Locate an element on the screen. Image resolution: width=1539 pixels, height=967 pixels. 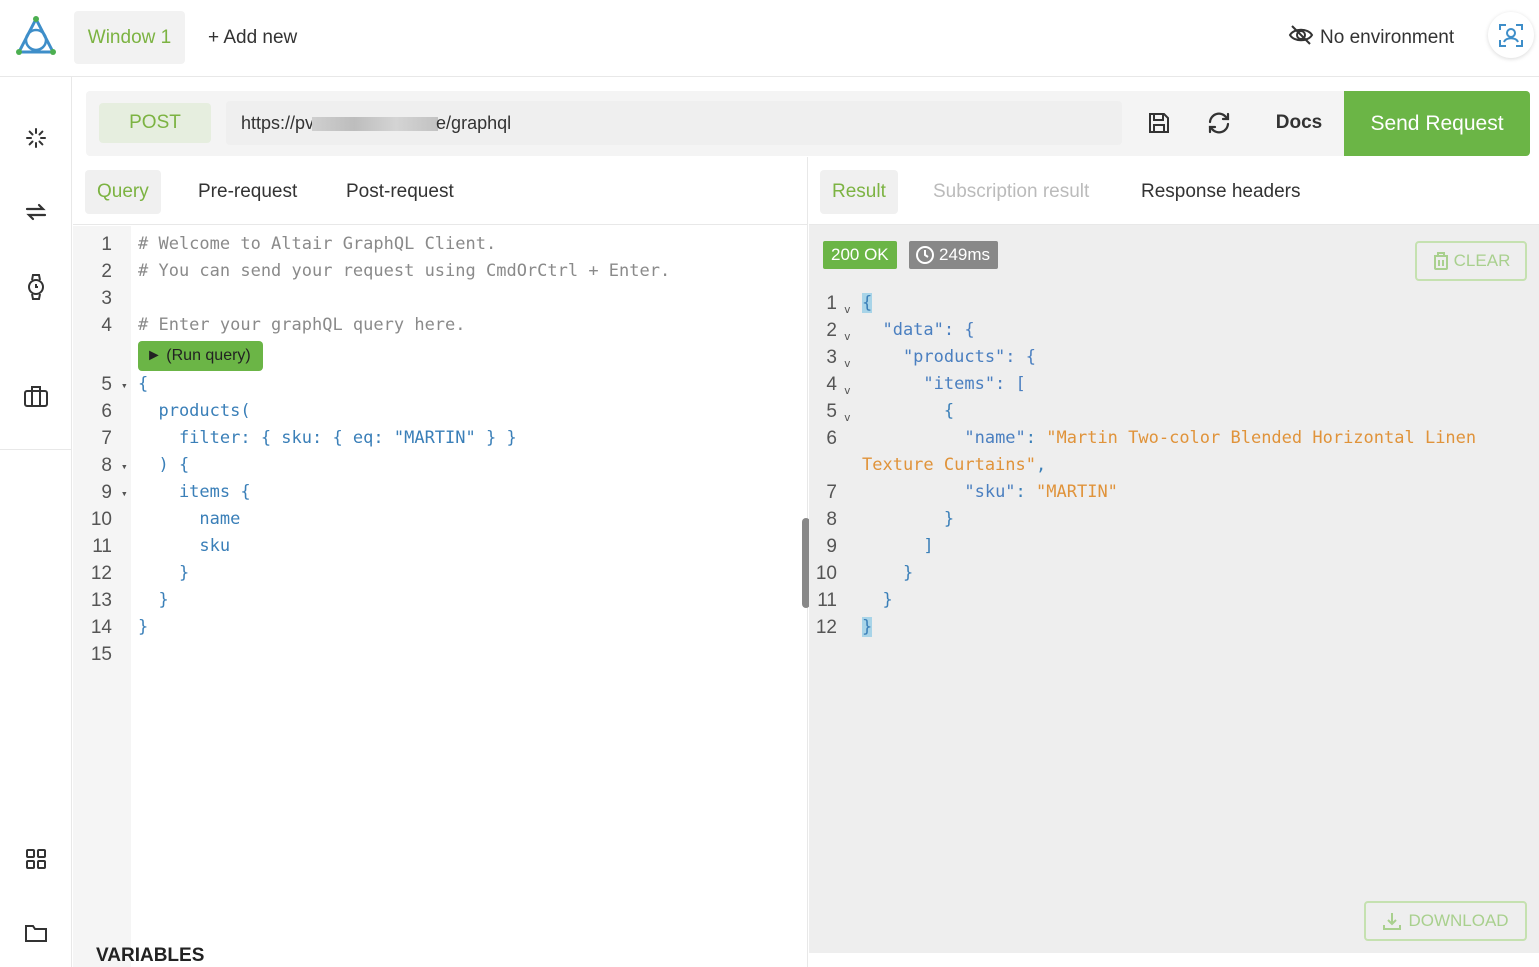
briefcase-icon is located at coordinates (36, 396).